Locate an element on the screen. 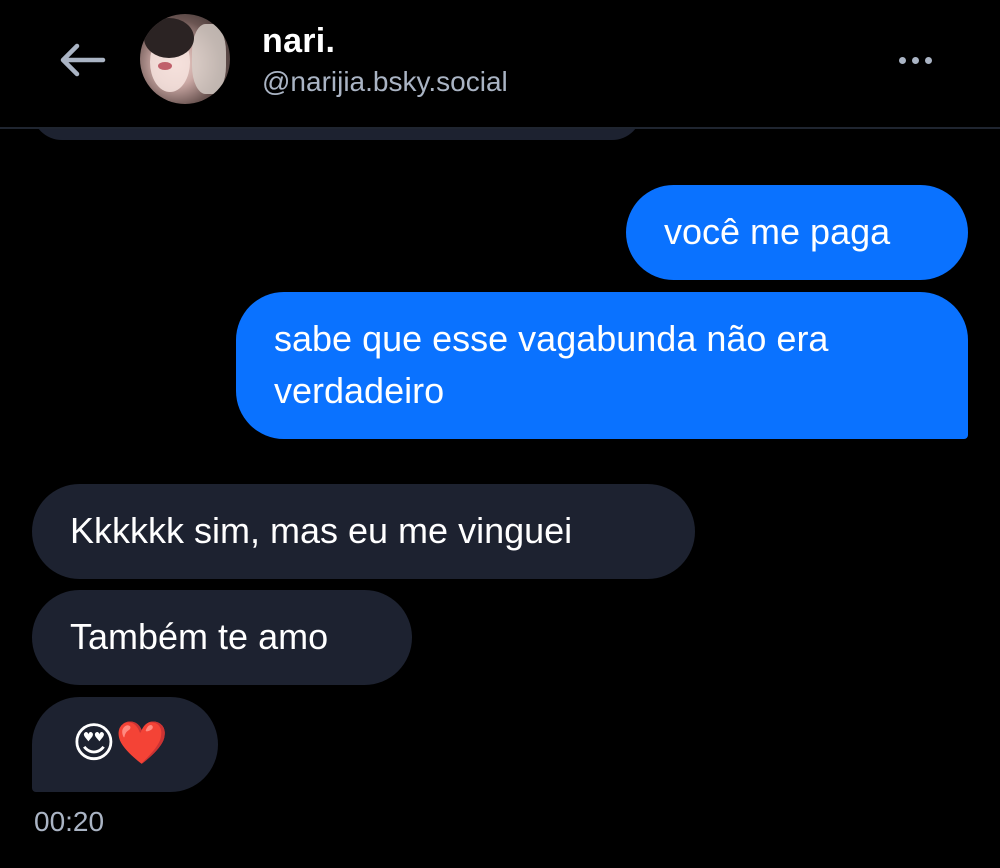 Image resolution: width=1000 pixels, height=868 pixels. back-button is located at coordinates (82, 60).